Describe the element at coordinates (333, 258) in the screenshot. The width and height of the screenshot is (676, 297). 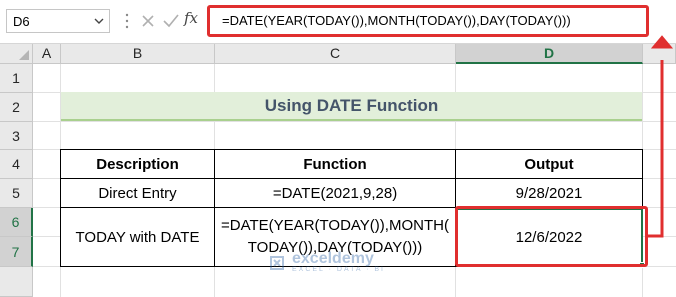
I see `watermark-name: exceldemy` at that location.